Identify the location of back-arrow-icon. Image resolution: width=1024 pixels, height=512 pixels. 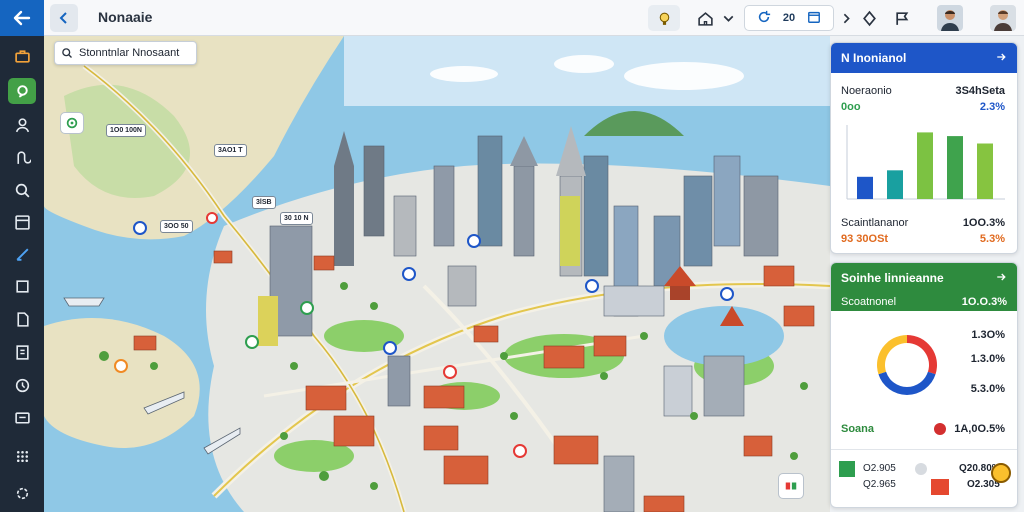
(22, 18).